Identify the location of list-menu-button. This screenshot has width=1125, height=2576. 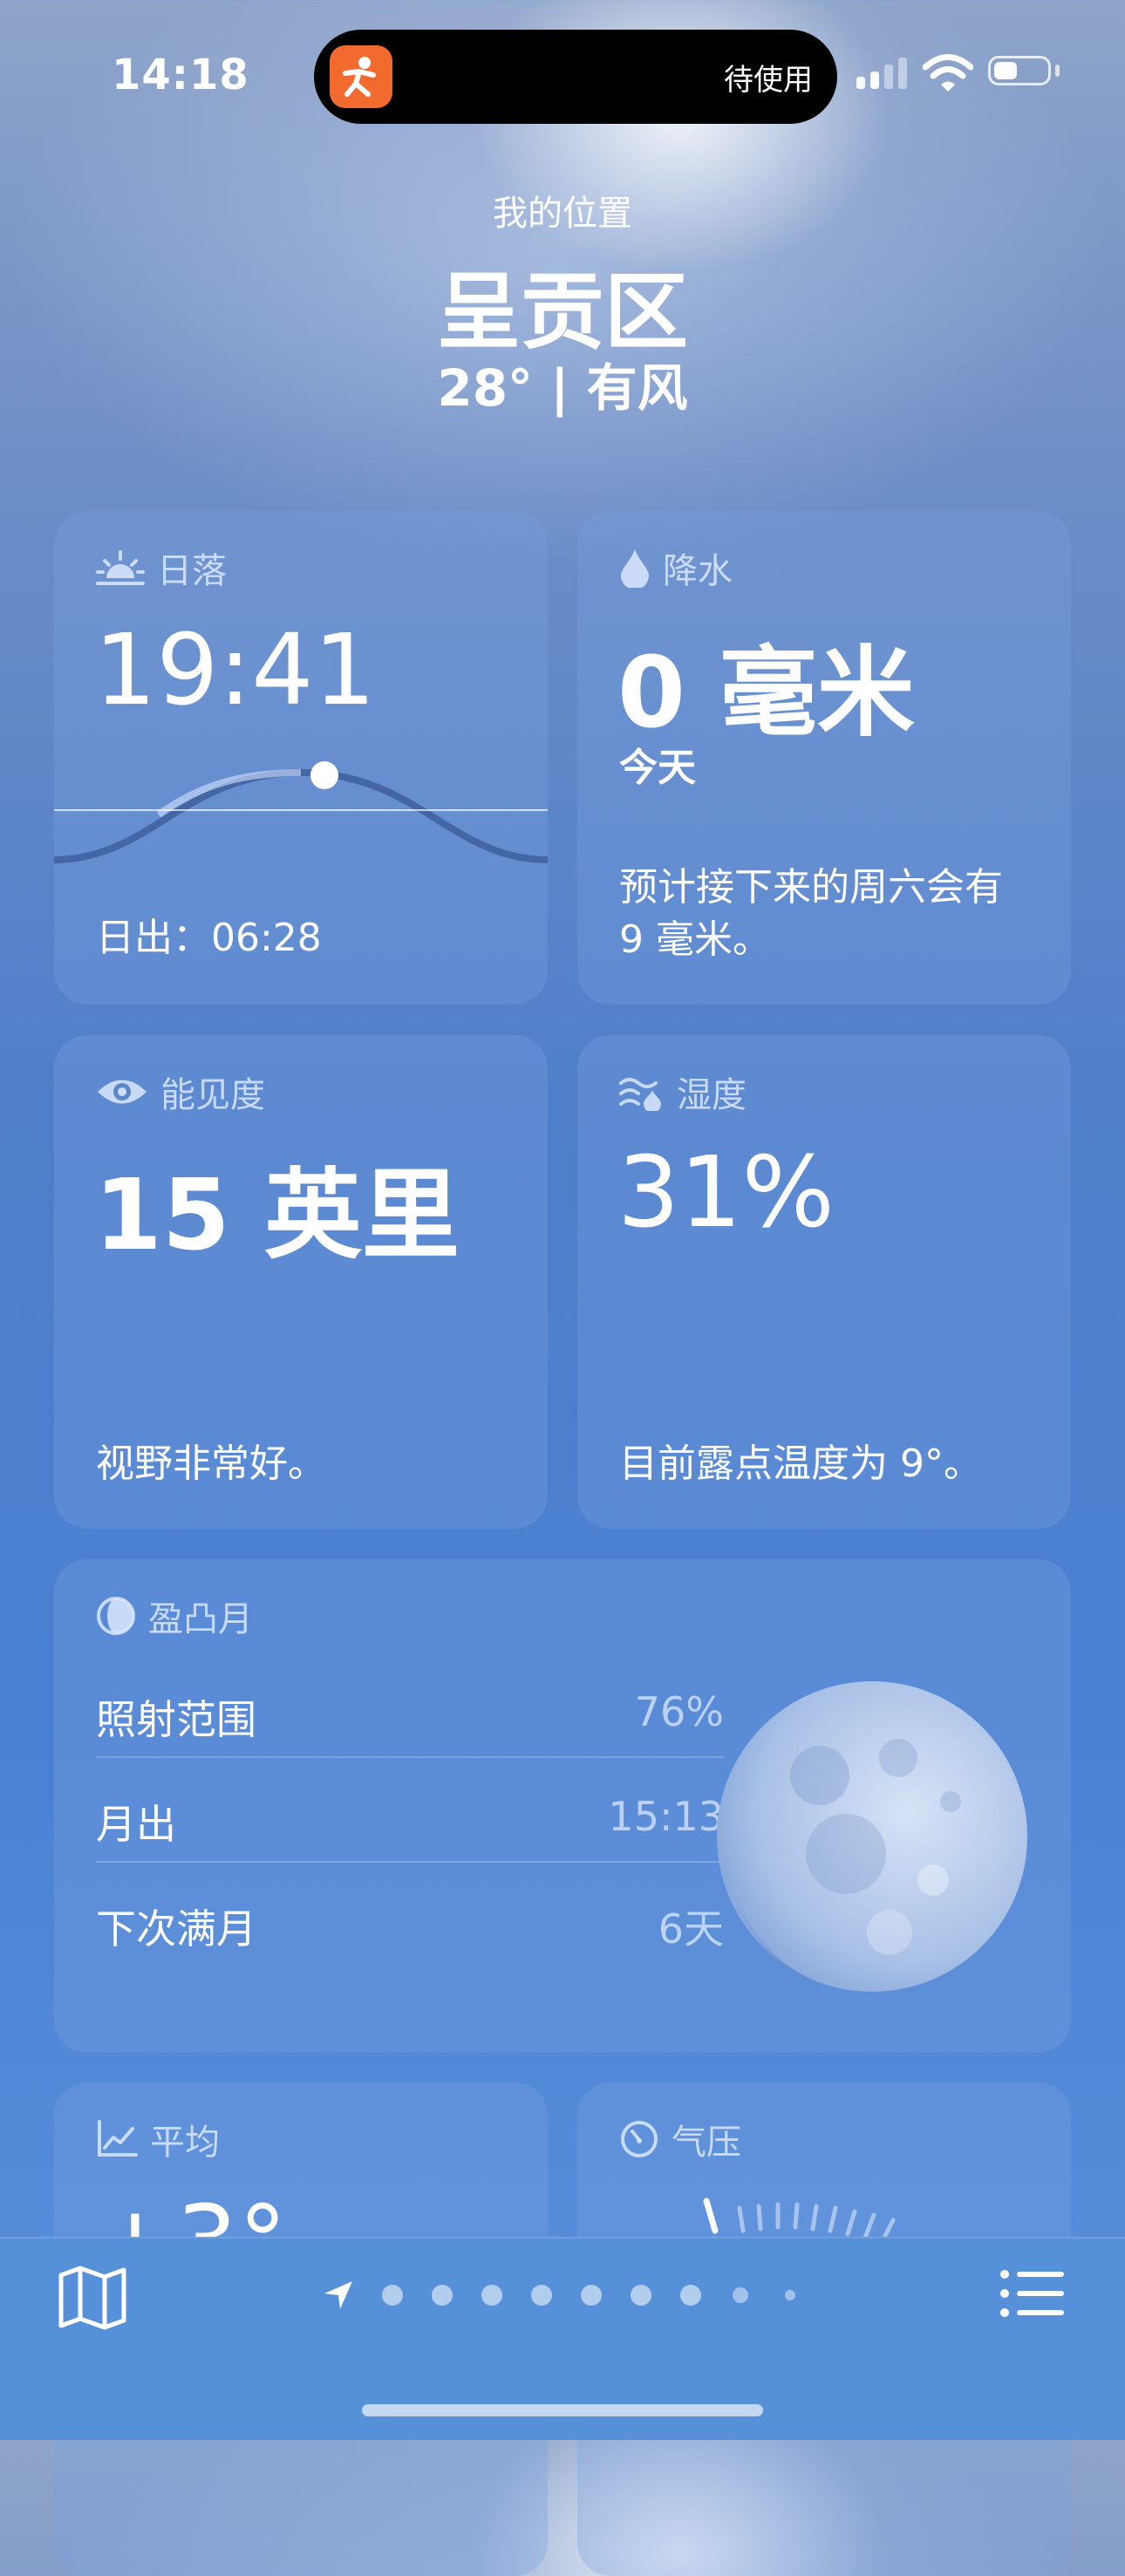
(1032, 2293).